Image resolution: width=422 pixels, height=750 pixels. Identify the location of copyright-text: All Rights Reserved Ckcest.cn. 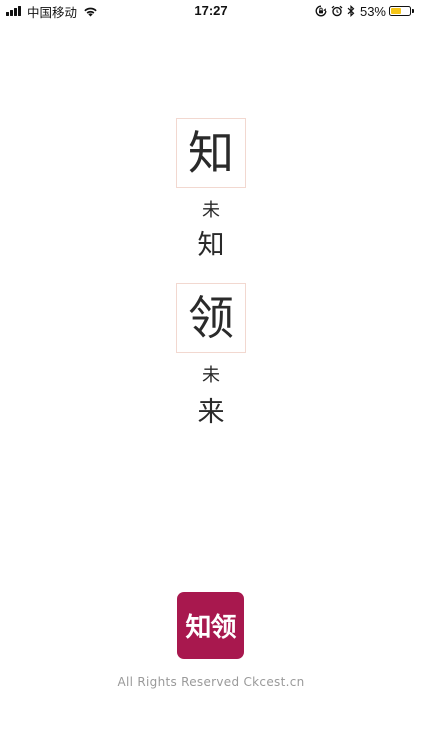
(211, 682).